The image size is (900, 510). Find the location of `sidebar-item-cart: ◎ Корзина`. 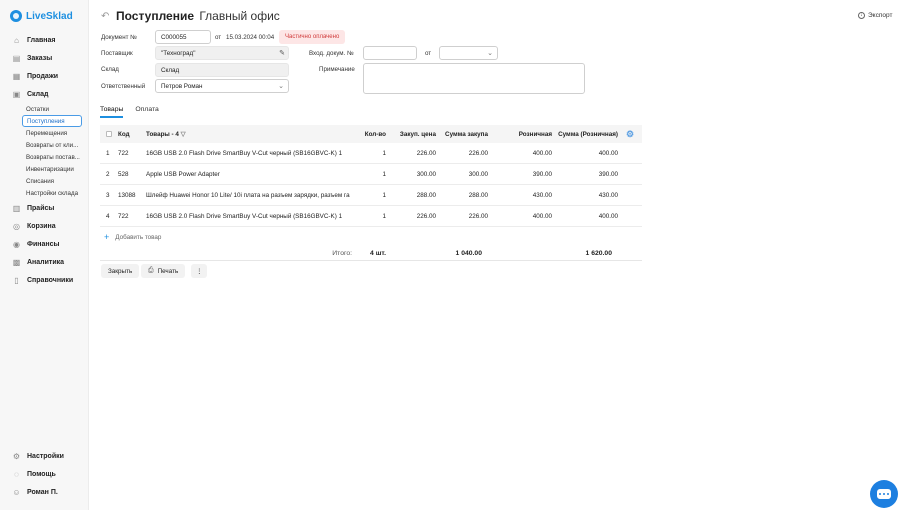

sidebar-item-cart: ◎ Корзина is located at coordinates (44, 226).